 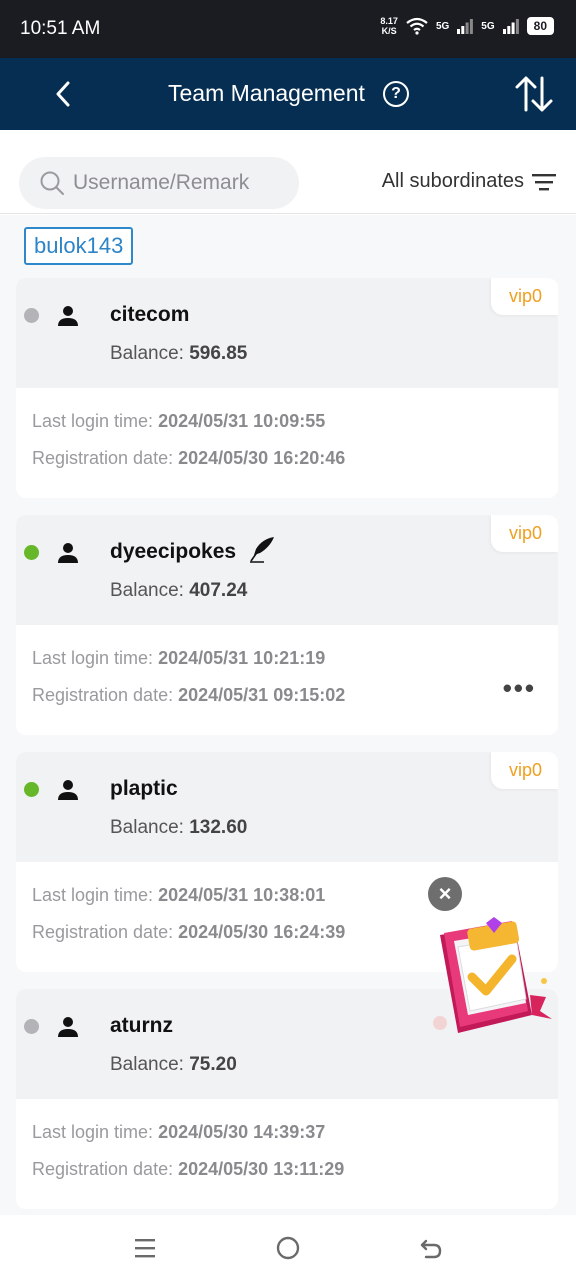 What do you see at coordinates (544, 181) in the screenshot?
I see `filter-lines-icon` at bounding box center [544, 181].